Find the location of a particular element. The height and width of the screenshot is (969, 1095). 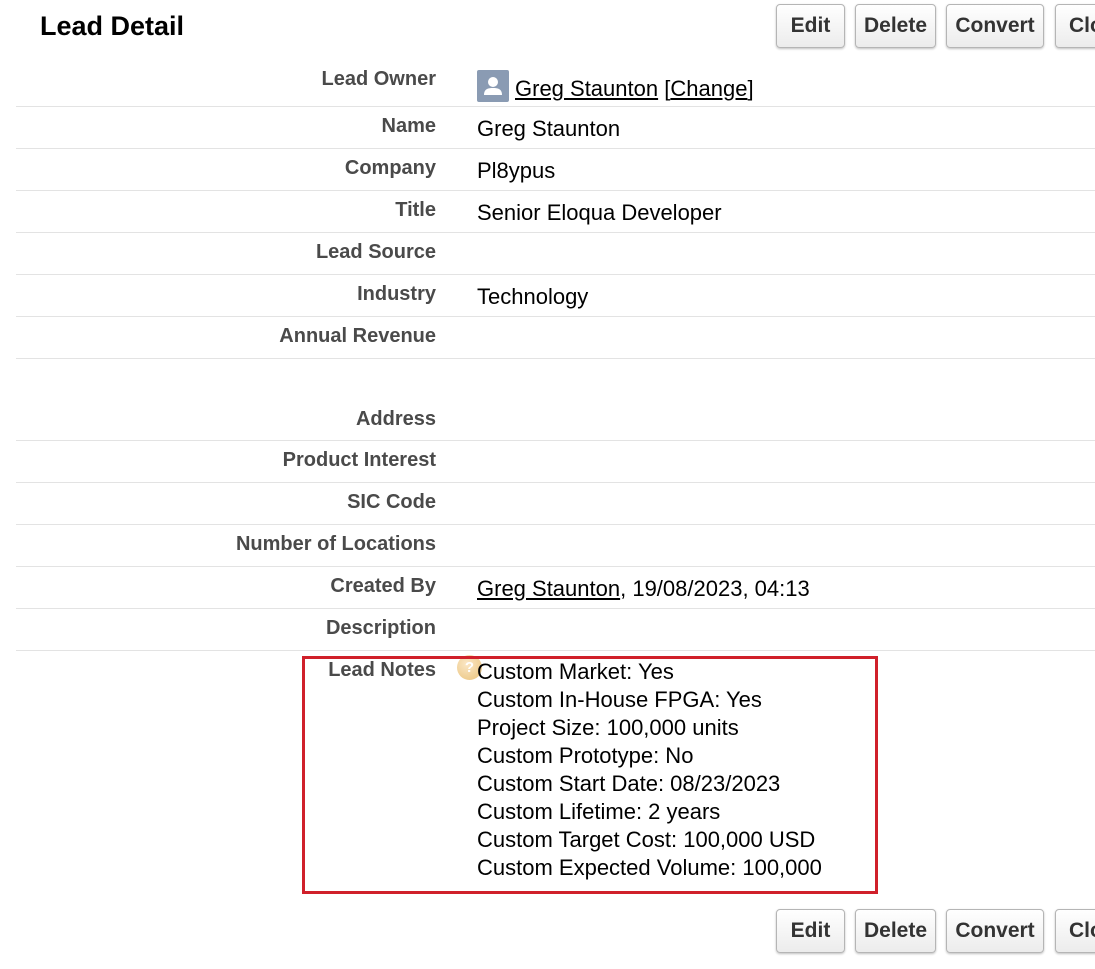

field-row-name: Name Greg Staunton is located at coordinates (555, 128).